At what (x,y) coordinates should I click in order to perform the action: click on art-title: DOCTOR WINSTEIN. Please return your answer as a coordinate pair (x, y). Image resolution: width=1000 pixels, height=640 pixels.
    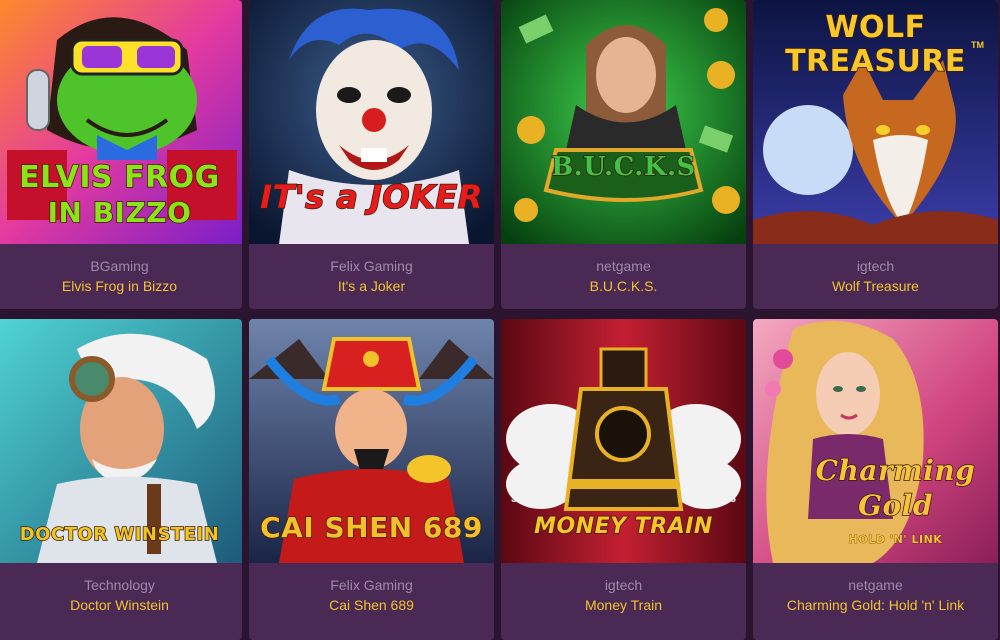
    Looking at the image, I should click on (119, 534).